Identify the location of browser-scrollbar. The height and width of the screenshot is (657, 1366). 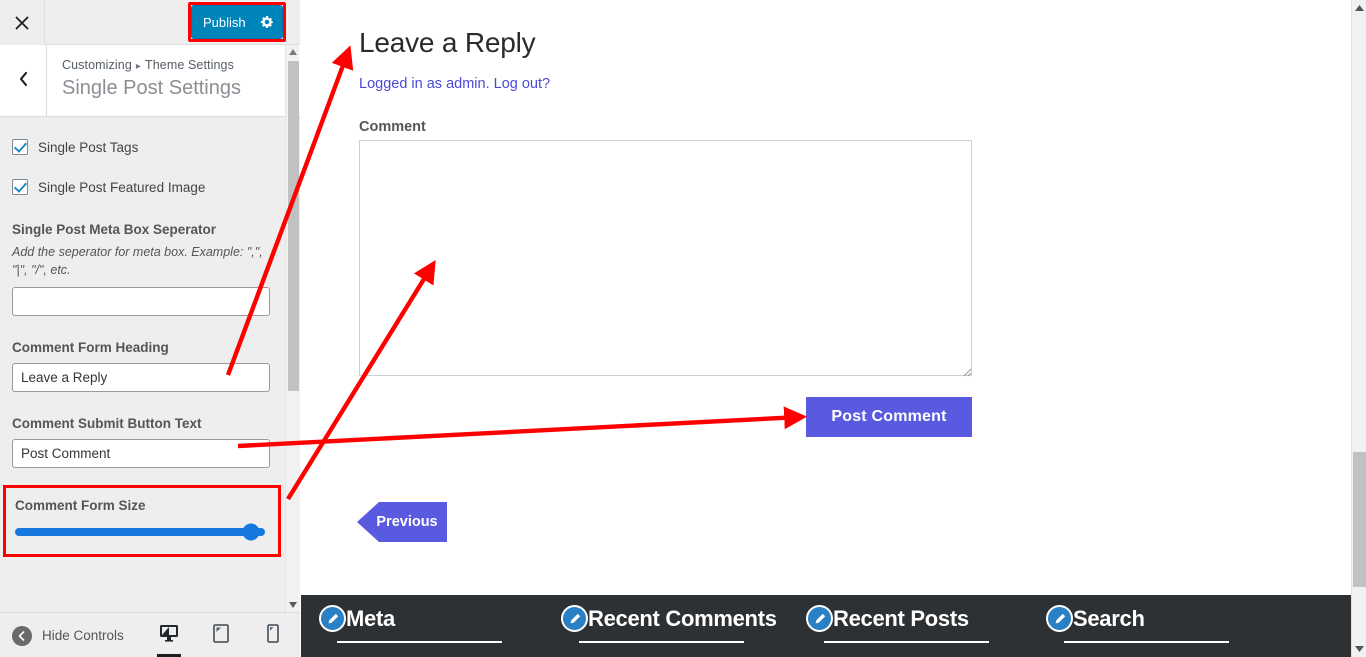
(1358, 328).